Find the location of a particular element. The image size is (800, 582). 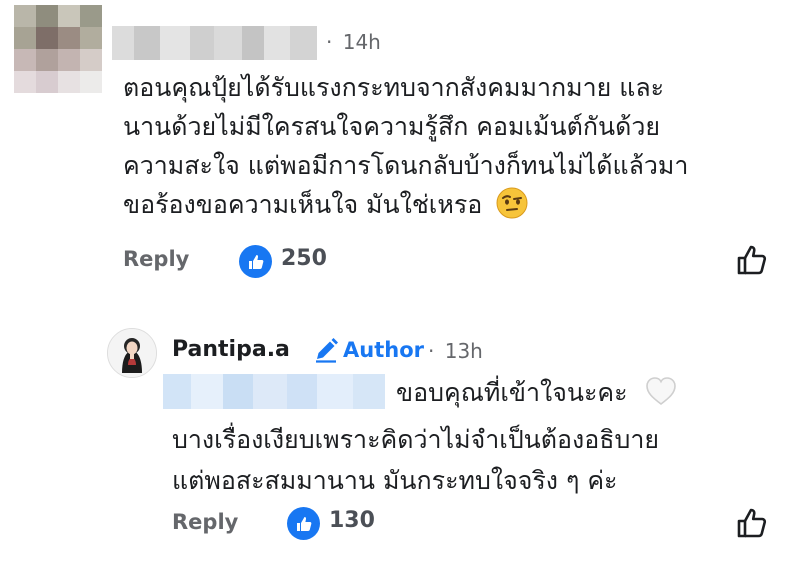

author-name: Pantipa.a is located at coordinates (231, 349).